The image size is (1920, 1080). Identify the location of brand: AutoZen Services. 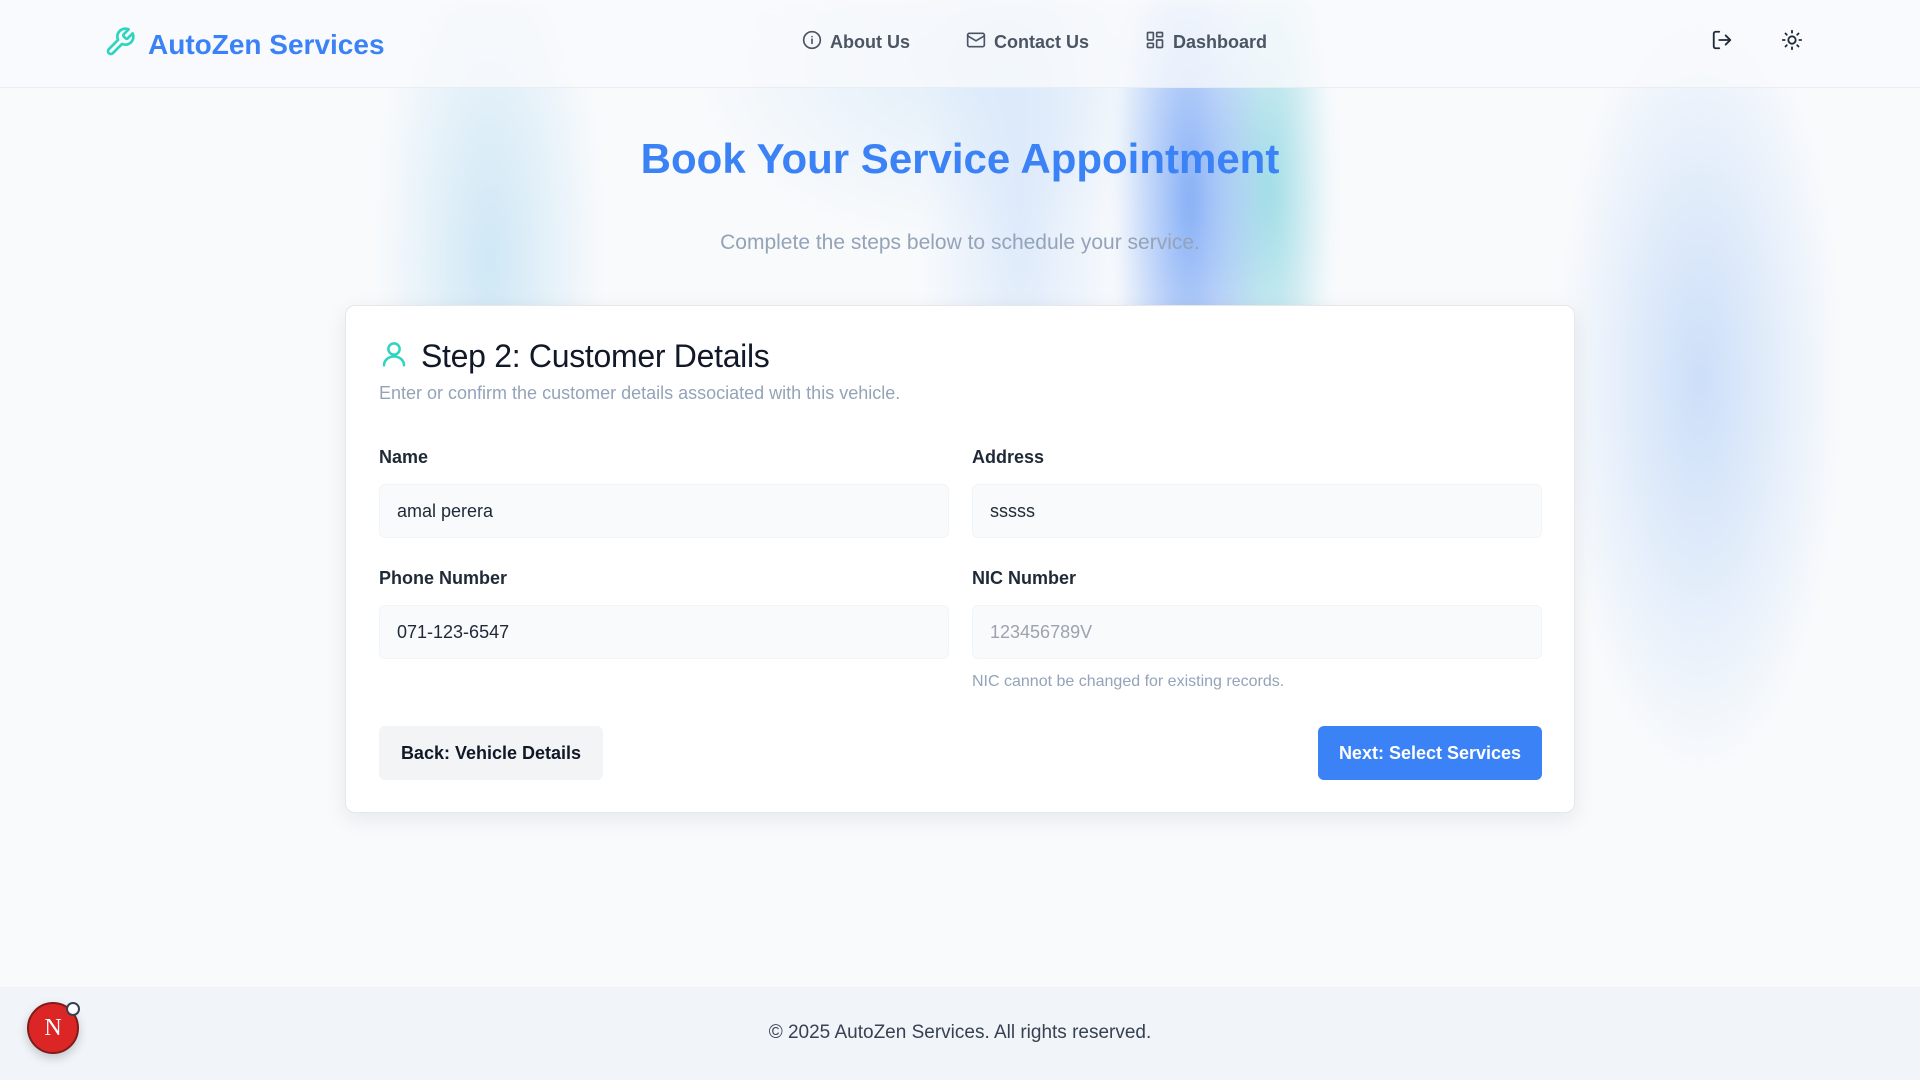
(244, 44).